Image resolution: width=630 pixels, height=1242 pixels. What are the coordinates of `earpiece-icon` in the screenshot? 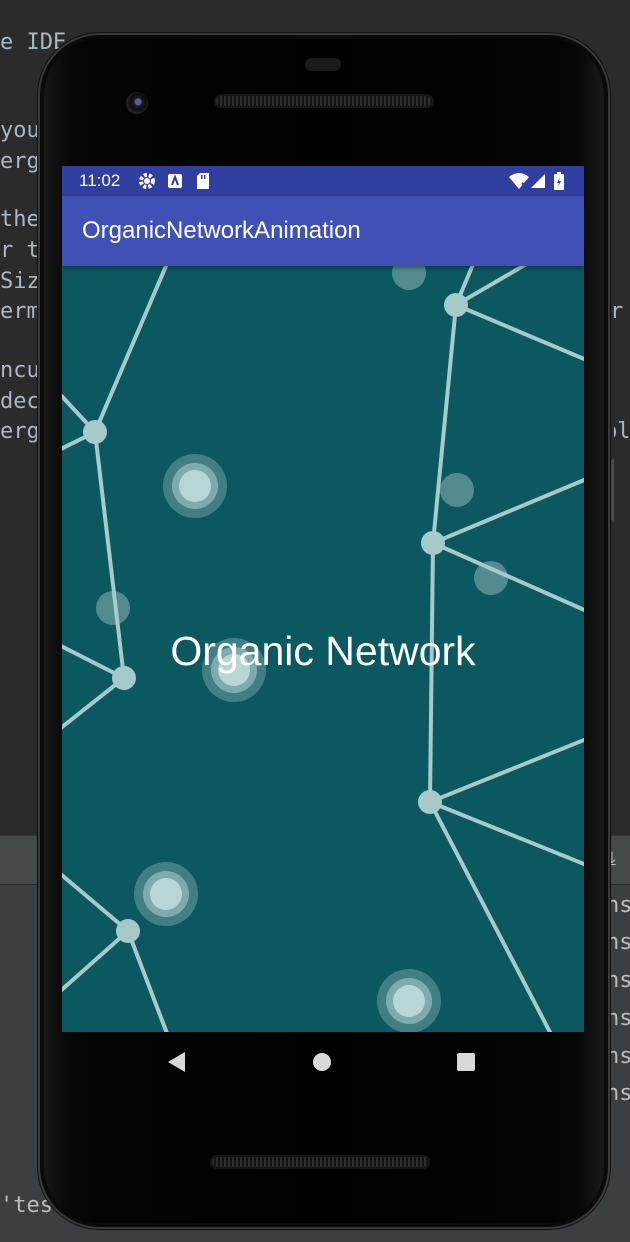 It's located at (323, 64).